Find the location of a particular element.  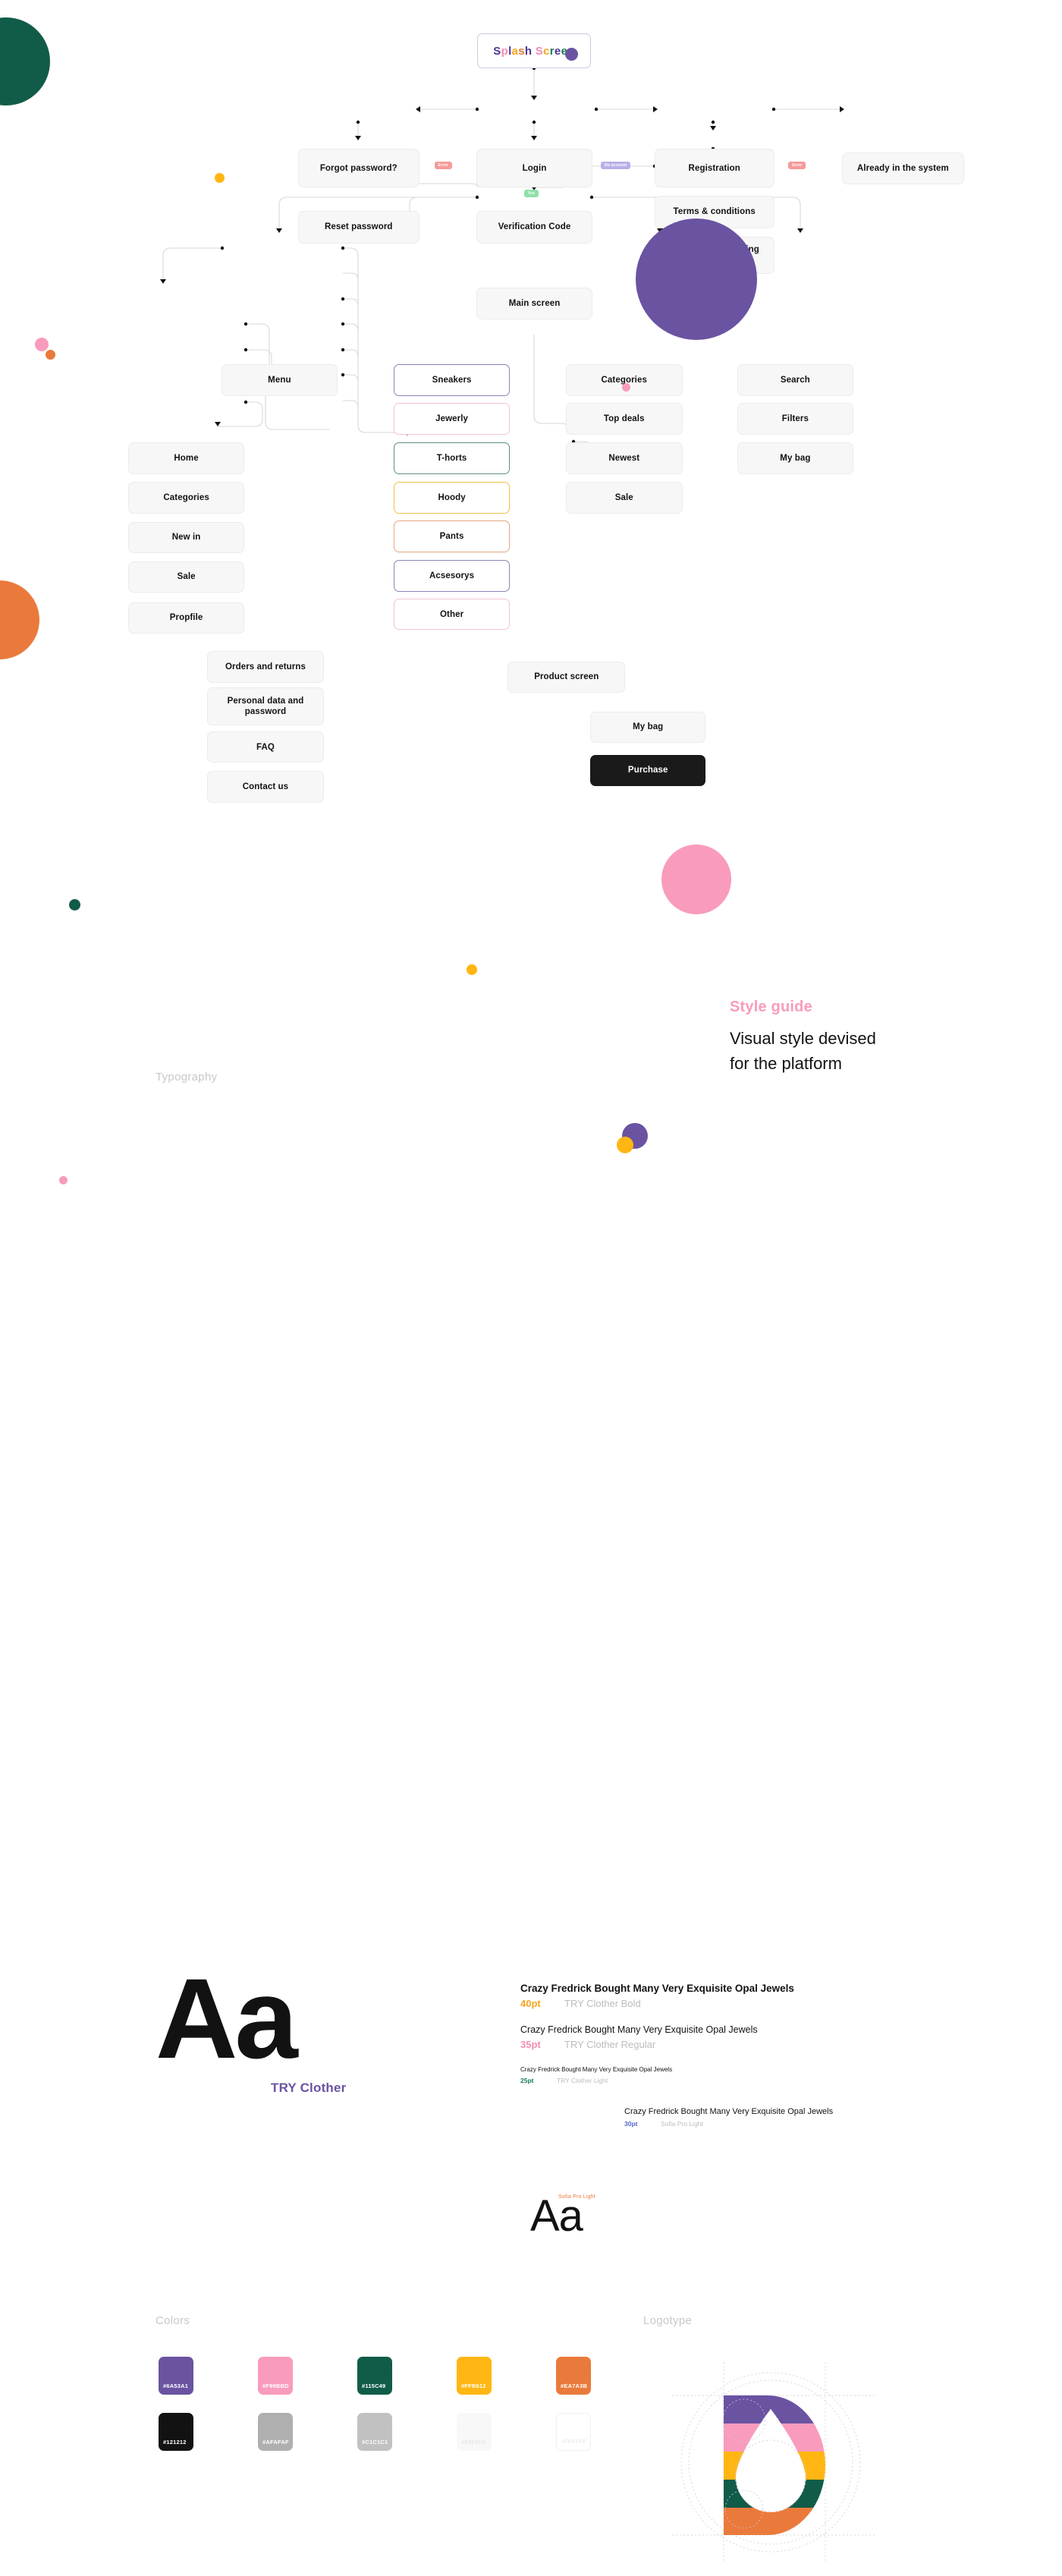

swatch-yellow: #FFB612 is located at coordinates (475, 2376).